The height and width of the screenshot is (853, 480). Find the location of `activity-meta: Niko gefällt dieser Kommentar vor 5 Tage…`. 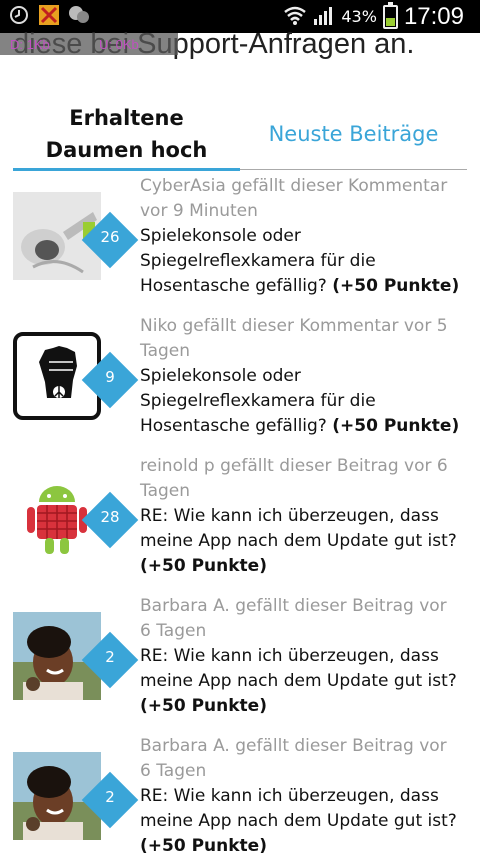

activity-meta: Niko gefällt dieser Kommentar vor 5 Tage… is located at coordinates (294, 338).